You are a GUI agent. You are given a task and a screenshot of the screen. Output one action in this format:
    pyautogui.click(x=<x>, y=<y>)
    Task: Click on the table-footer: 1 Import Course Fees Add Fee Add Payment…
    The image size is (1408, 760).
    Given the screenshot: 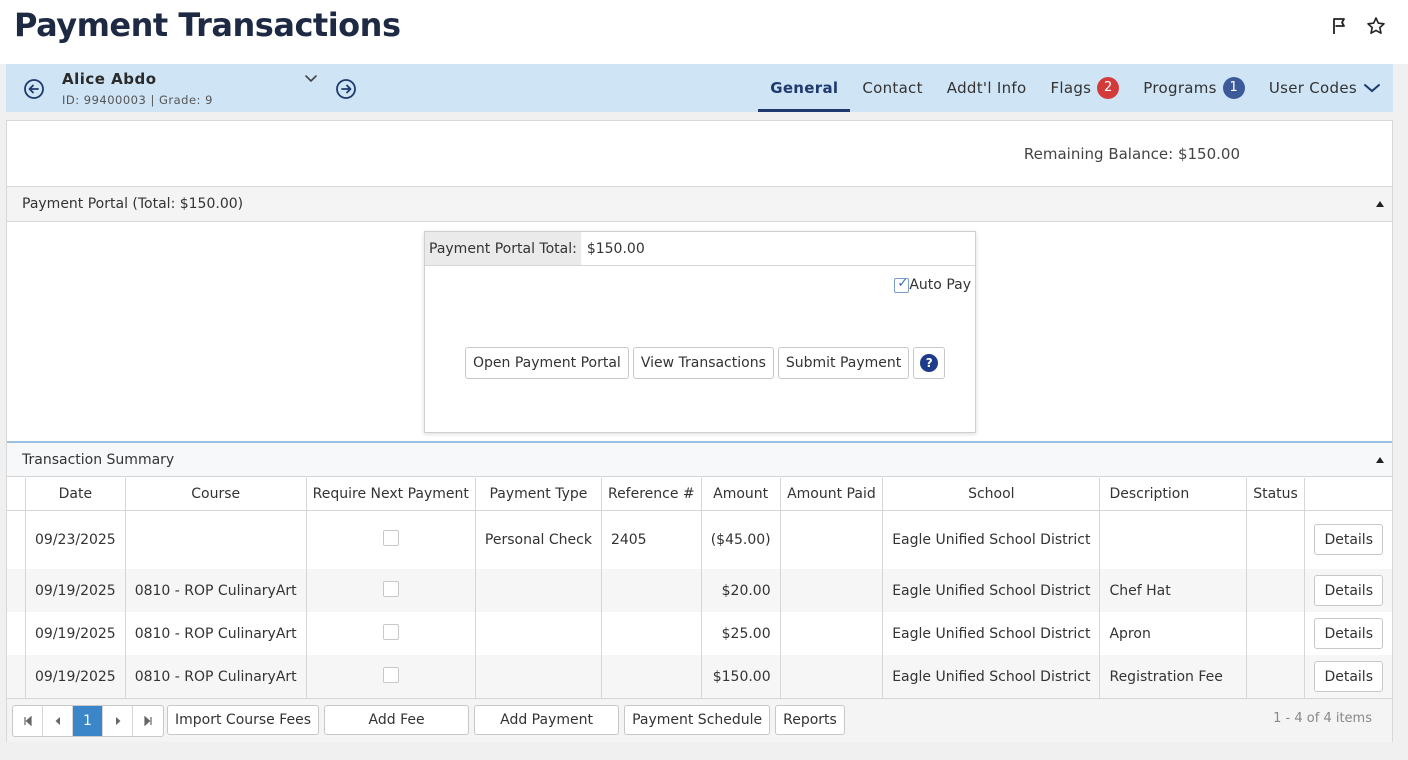 What is the action you would take?
    pyautogui.click(x=699, y=720)
    